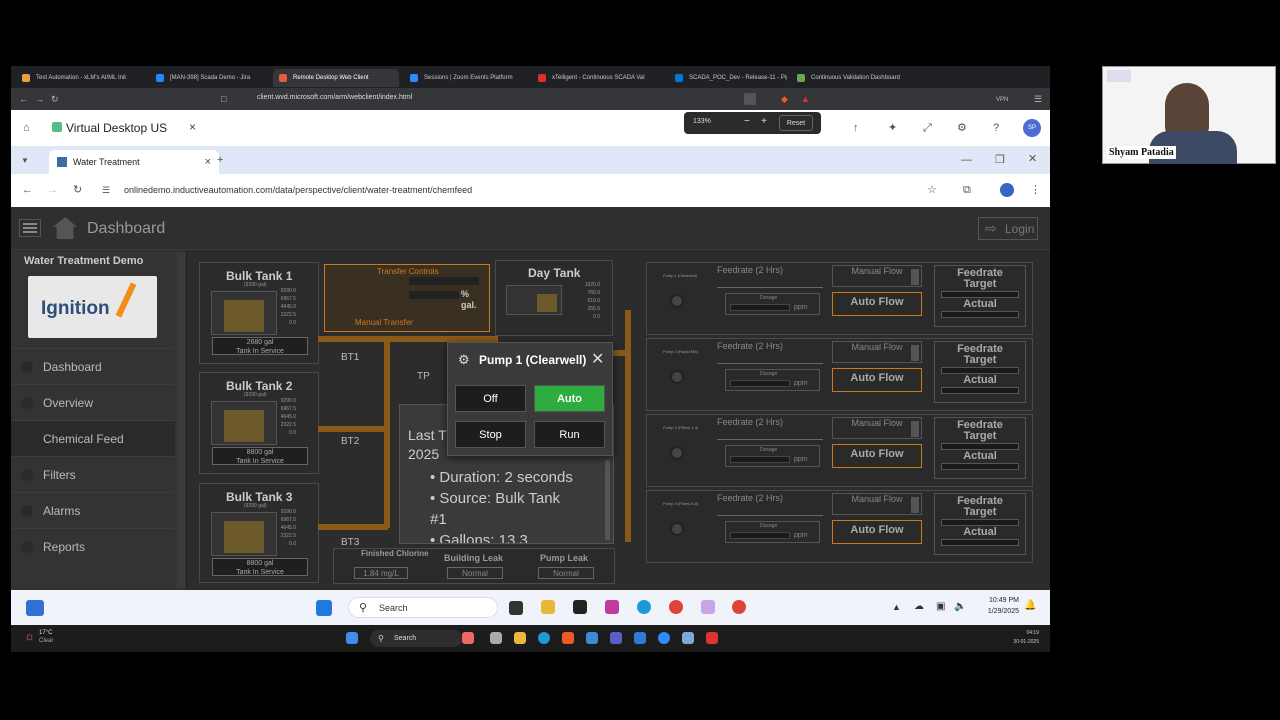  I want to click on session-close-button: ×, so click(192, 127).